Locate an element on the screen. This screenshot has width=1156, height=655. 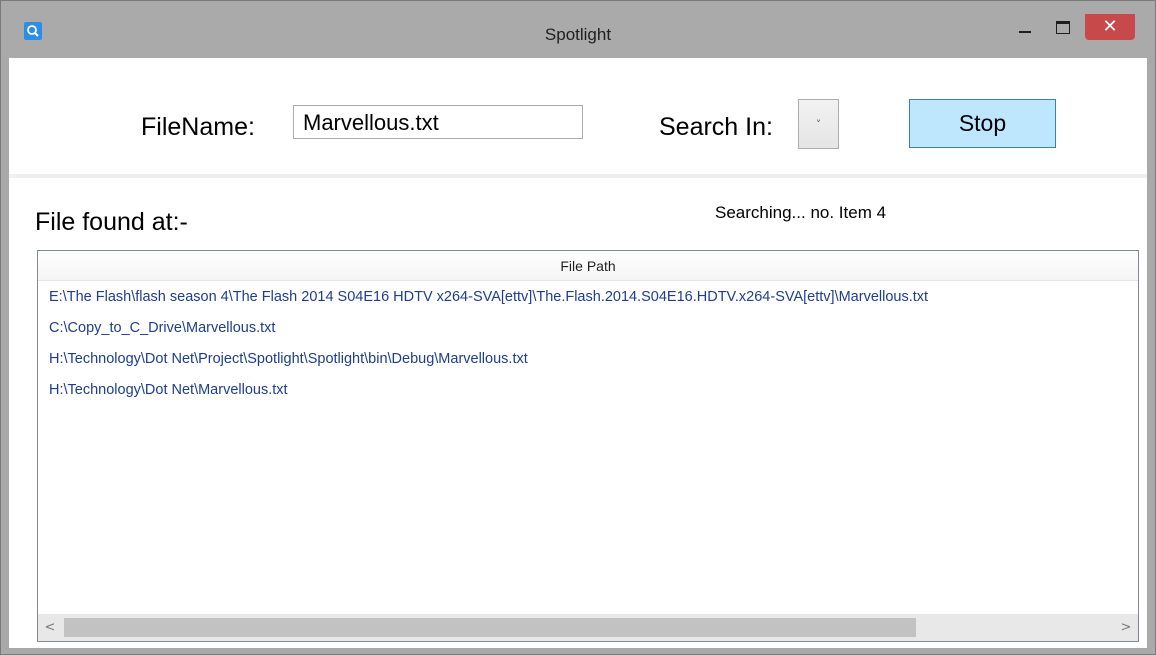
maximize-button is located at coordinates (1063, 27).